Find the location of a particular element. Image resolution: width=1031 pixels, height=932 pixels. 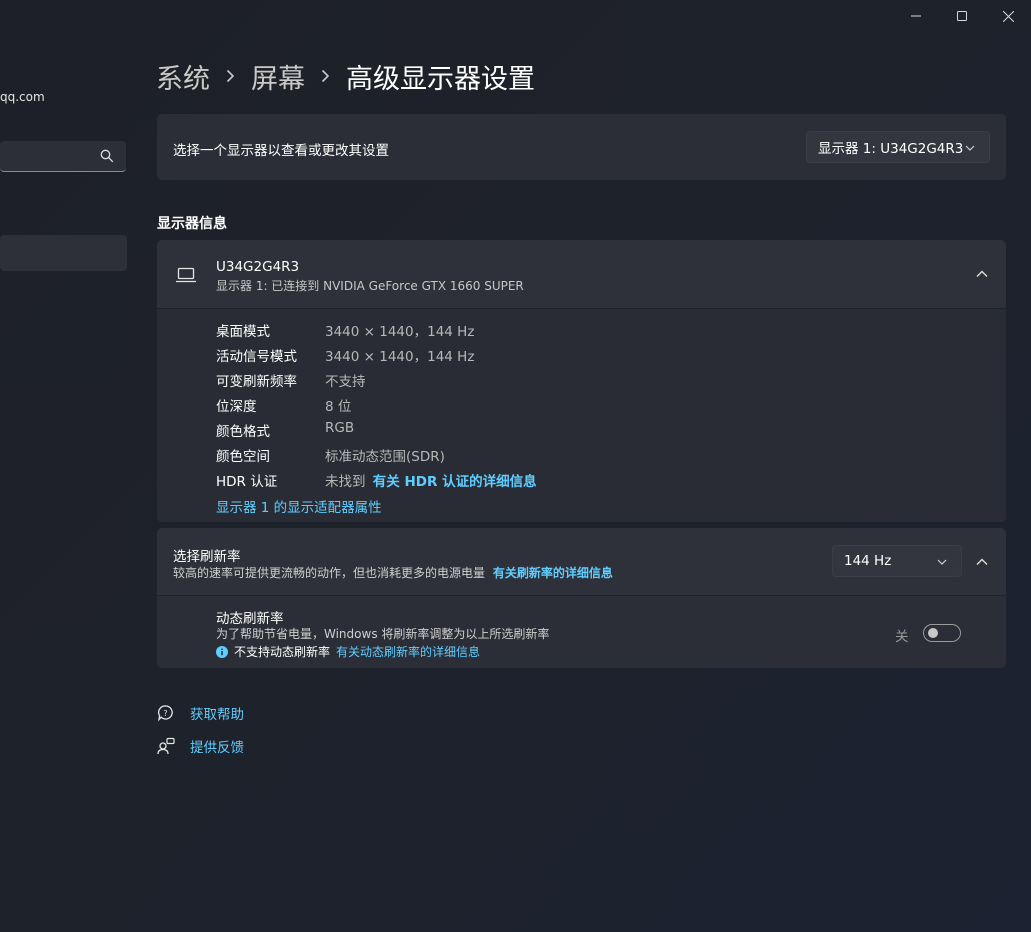

dynamic-refresh-unsupported: 不支持动态刷新率 is located at coordinates (282, 652).